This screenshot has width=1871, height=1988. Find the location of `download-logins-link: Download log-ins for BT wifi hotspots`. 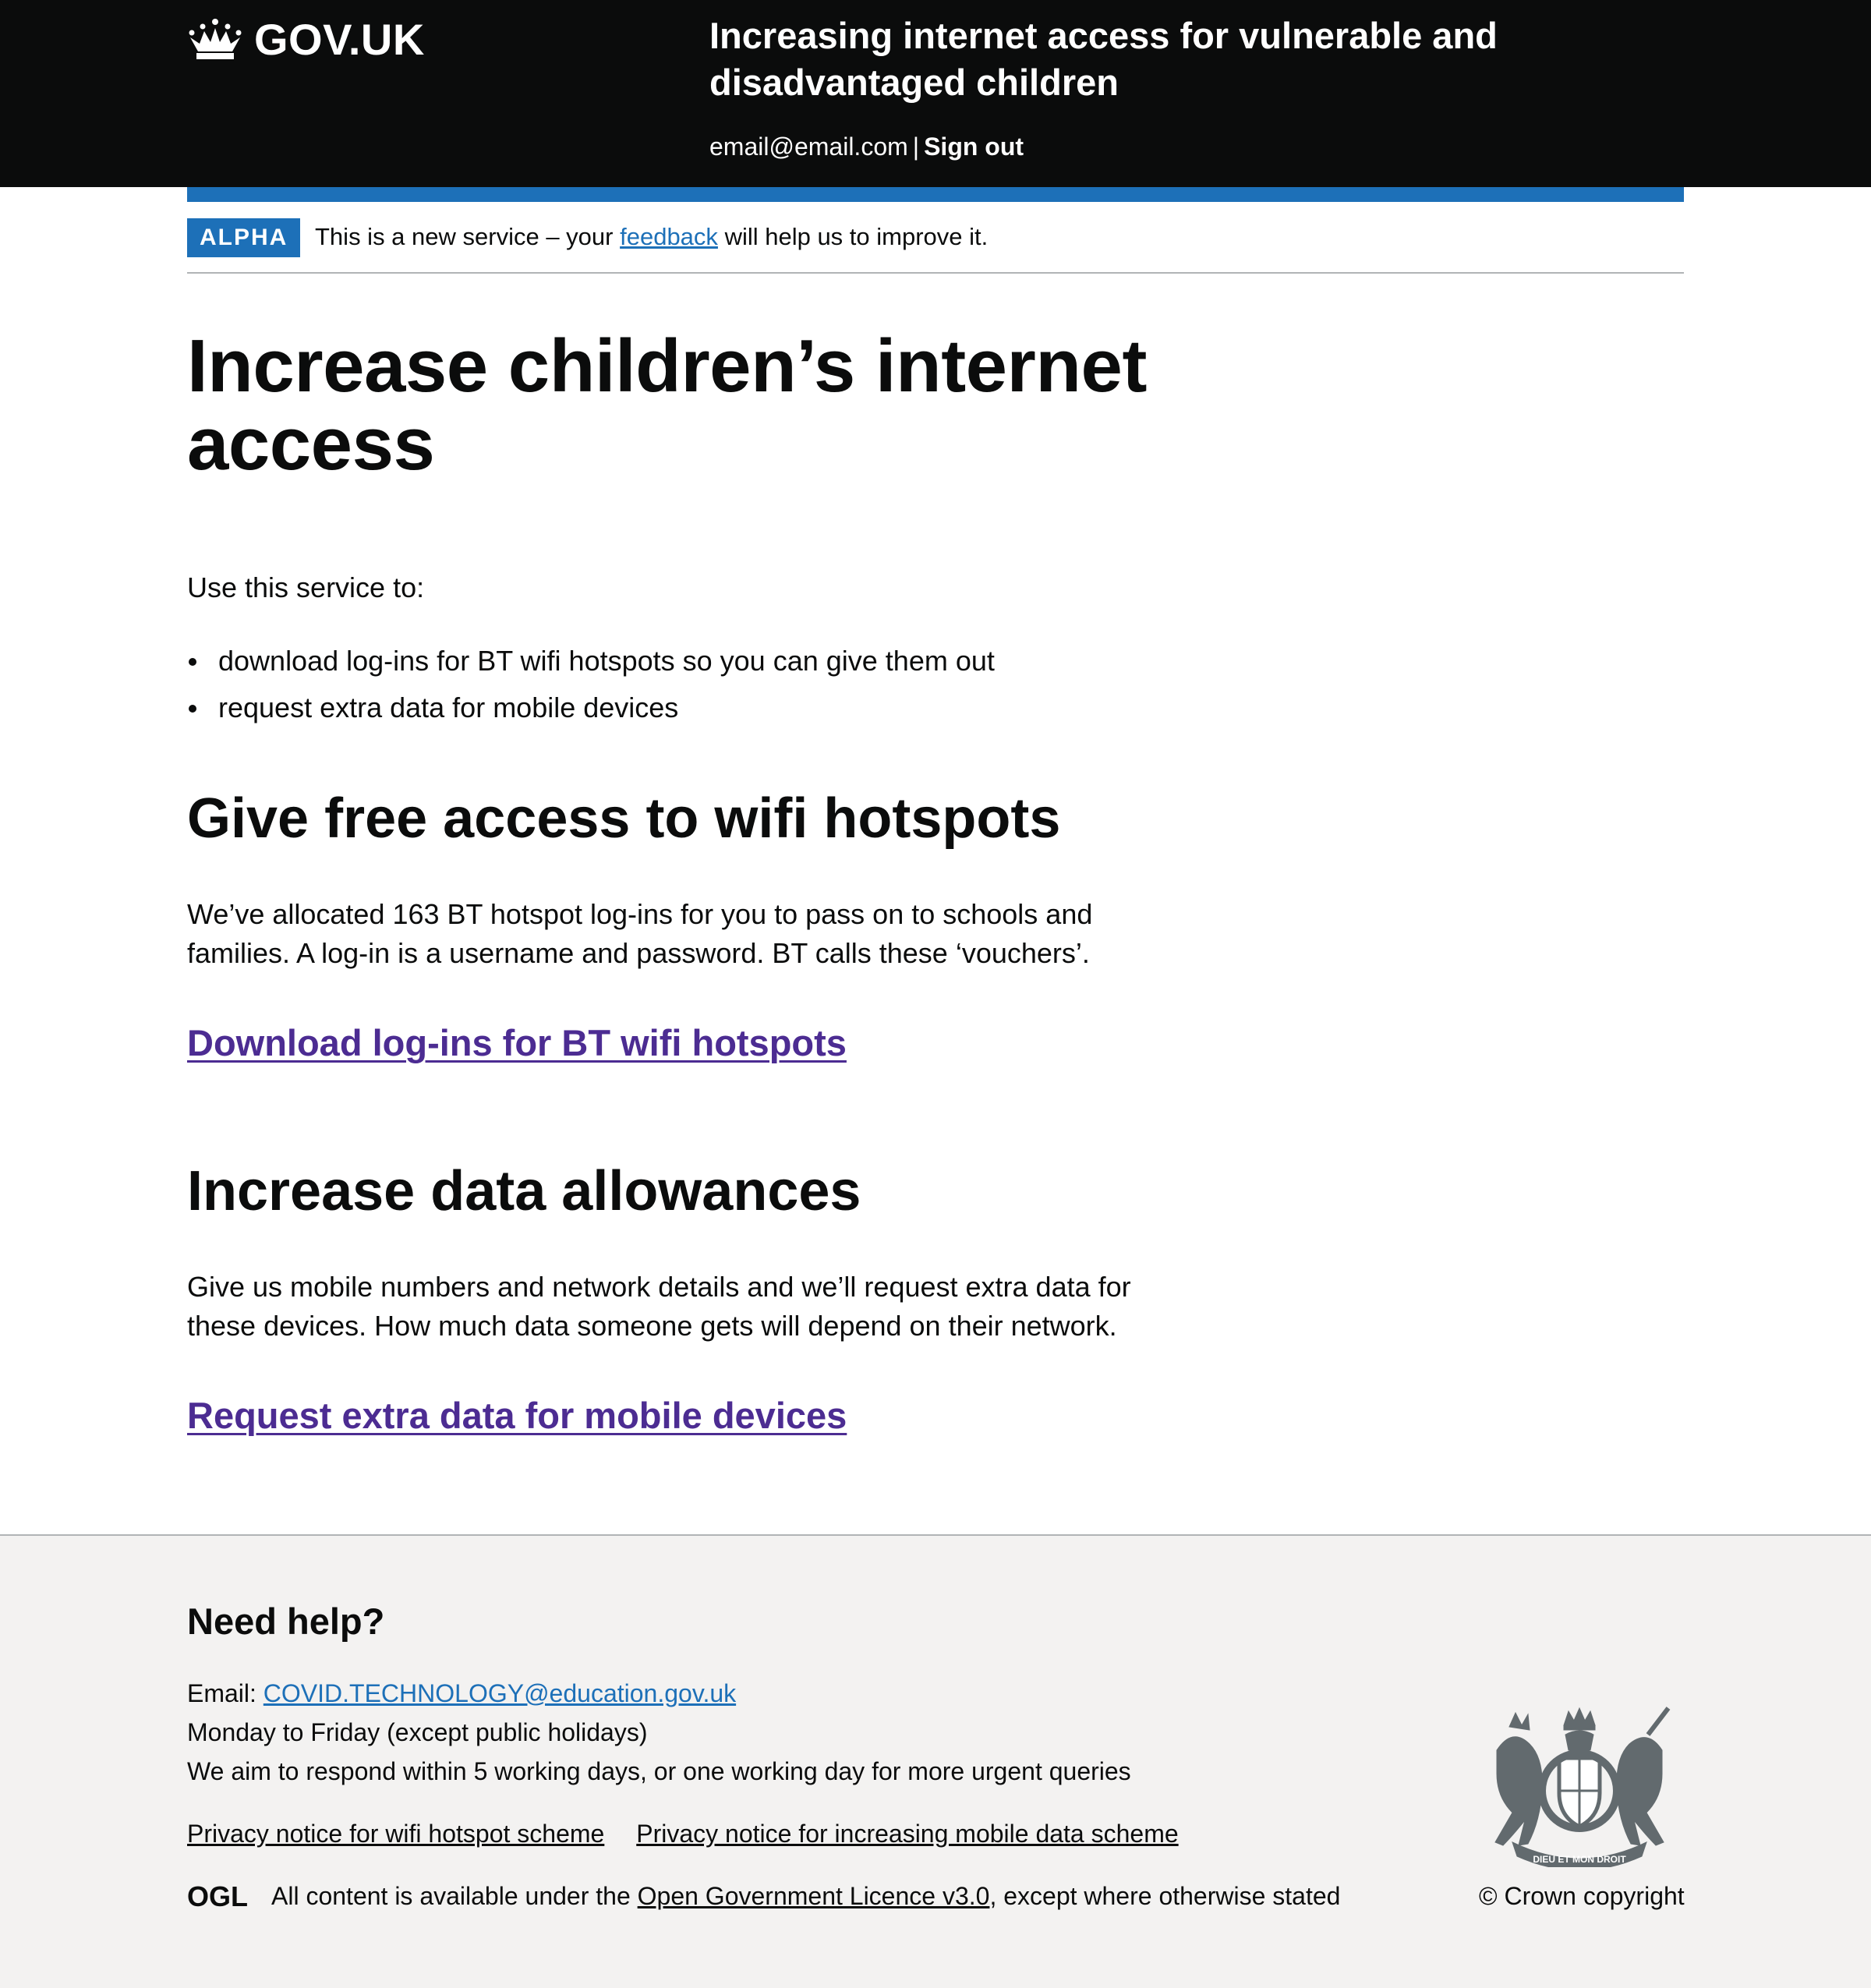

download-logins-link: Download log-ins for BT wifi hotspots is located at coordinates (517, 1043).